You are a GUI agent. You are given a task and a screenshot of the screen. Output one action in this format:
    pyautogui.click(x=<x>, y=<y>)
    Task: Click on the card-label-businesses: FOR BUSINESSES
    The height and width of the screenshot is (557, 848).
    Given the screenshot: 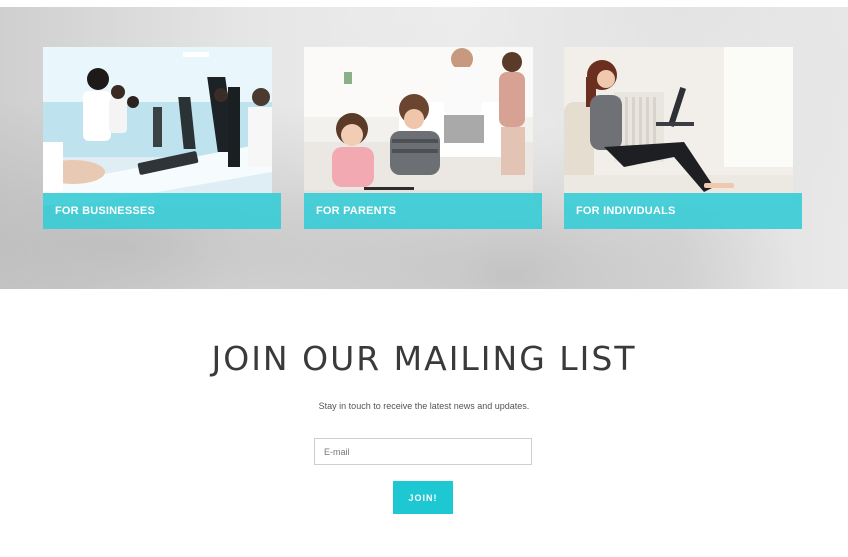 What is the action you would take?
    pyautogui.click(x=162, y=211)
    